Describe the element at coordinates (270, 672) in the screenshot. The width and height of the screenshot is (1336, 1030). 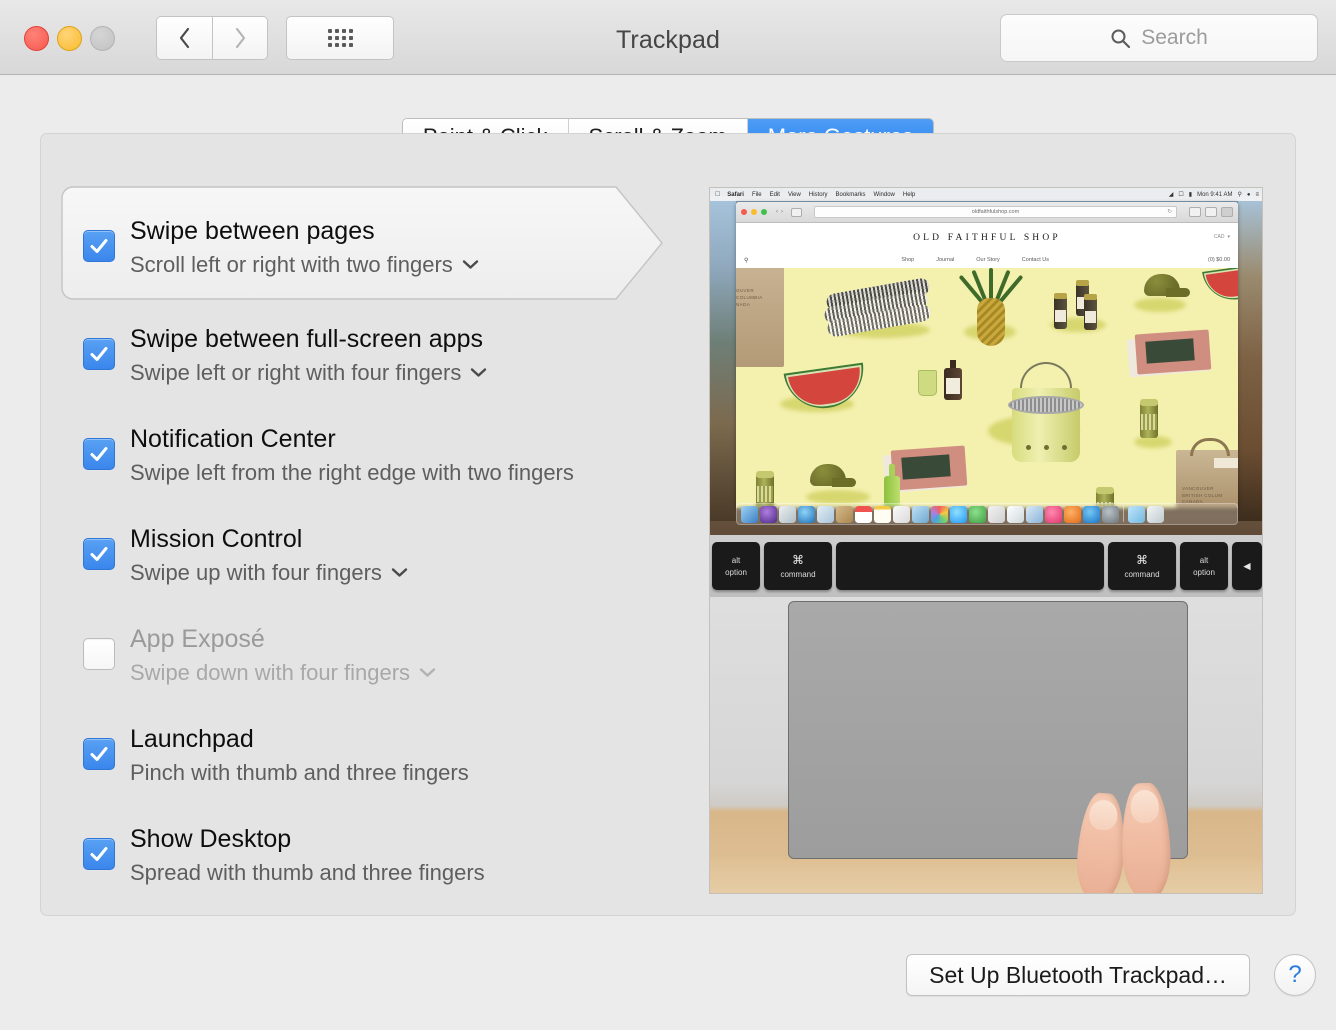
I see `gesture-subtitle: Swipe down with four fingers` at that location.